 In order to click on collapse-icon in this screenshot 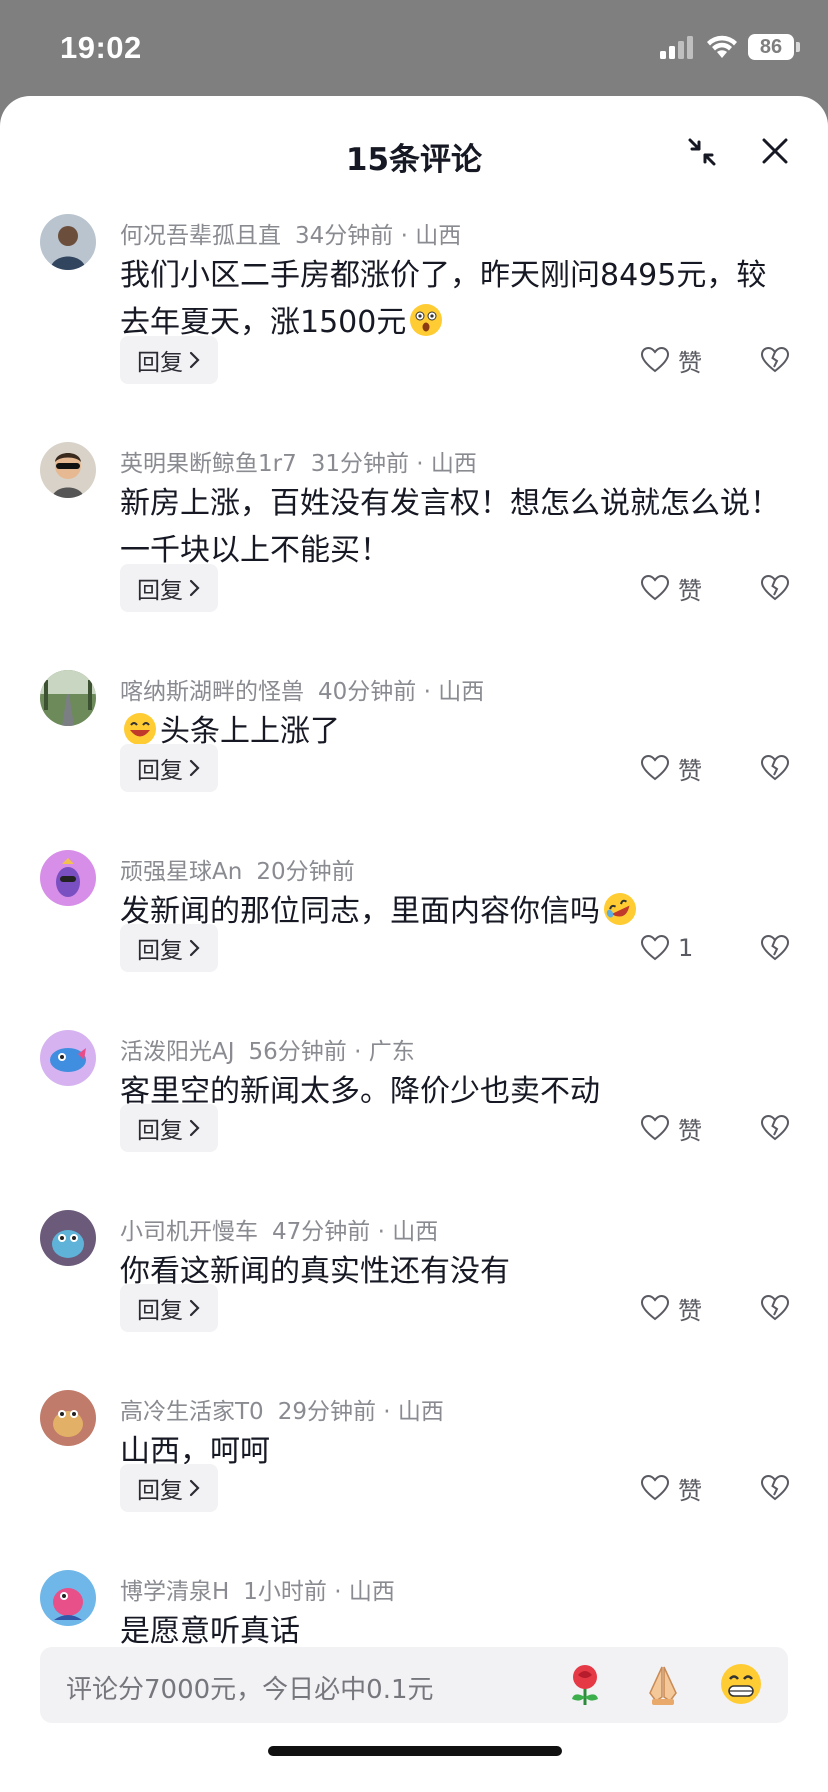, I will do `click(702, 152)`.